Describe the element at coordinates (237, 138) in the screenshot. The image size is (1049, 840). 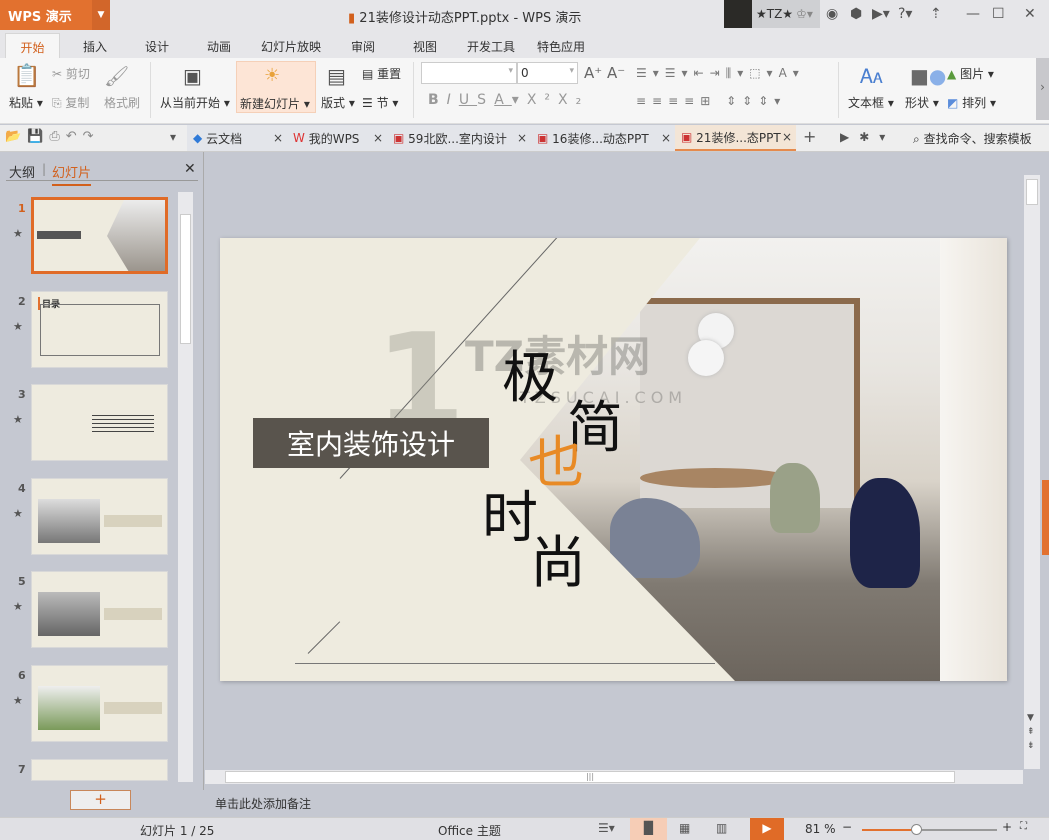
I see `doc-tab-cloud: ◆ 云文档 ×` at that location.